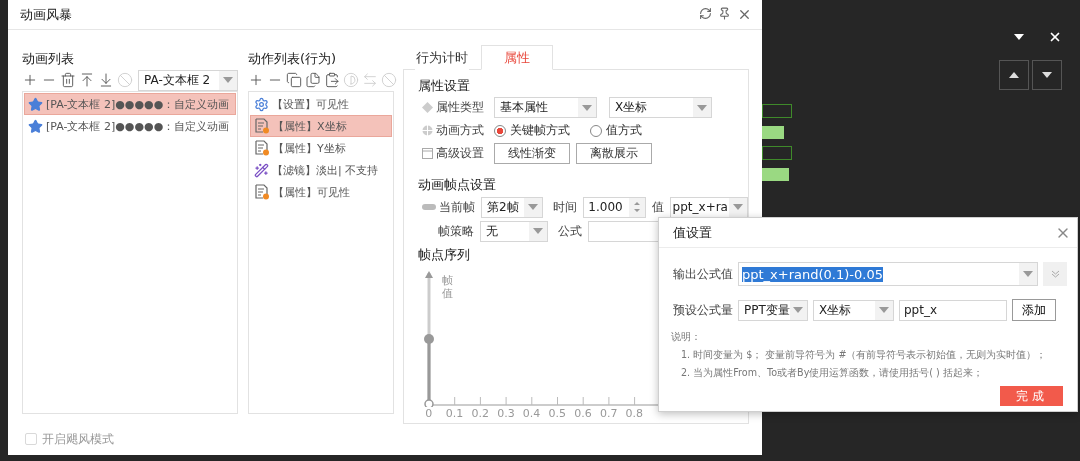  Describe the element at coordinates (1034, 310) in the screenshot. I see `add-button: 添加` at that location.